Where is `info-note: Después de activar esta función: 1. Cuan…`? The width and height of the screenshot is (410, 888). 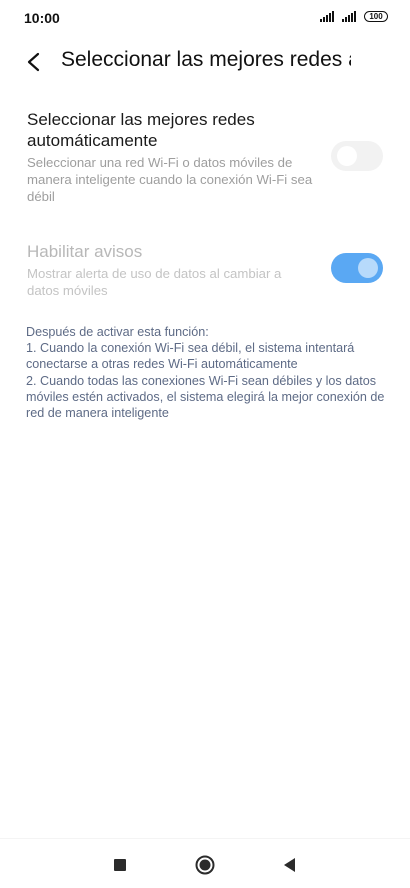 info-note: Después de activar esta función: 1. Cuan… is located at coordinates (207, 372).